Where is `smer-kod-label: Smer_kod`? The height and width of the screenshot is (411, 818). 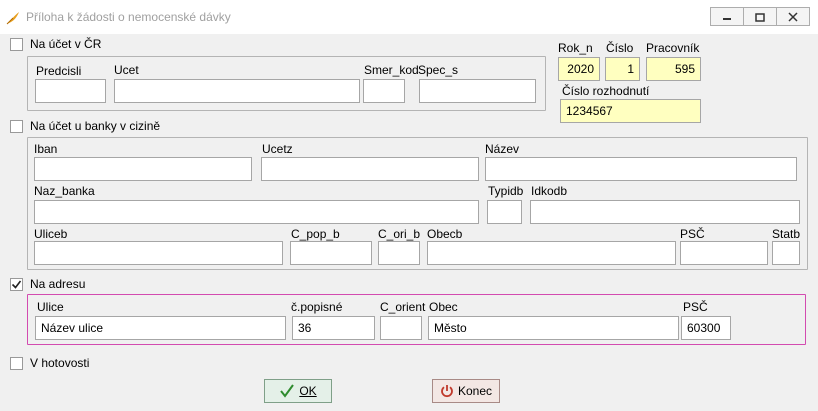
smer-kod-label: Smer_kod is located at coordinates (391, 70).